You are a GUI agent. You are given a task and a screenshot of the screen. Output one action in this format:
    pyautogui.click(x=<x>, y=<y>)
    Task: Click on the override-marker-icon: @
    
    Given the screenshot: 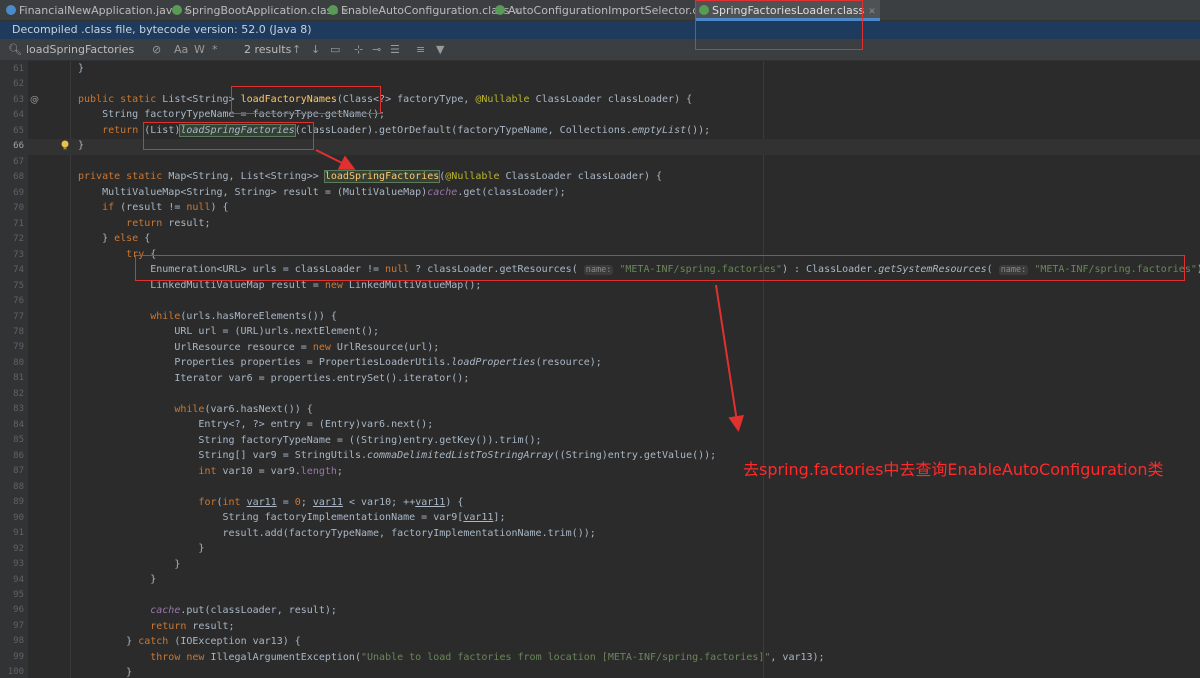 What is the action you would take?
    pyautogui.click(x=34, y=100)
    